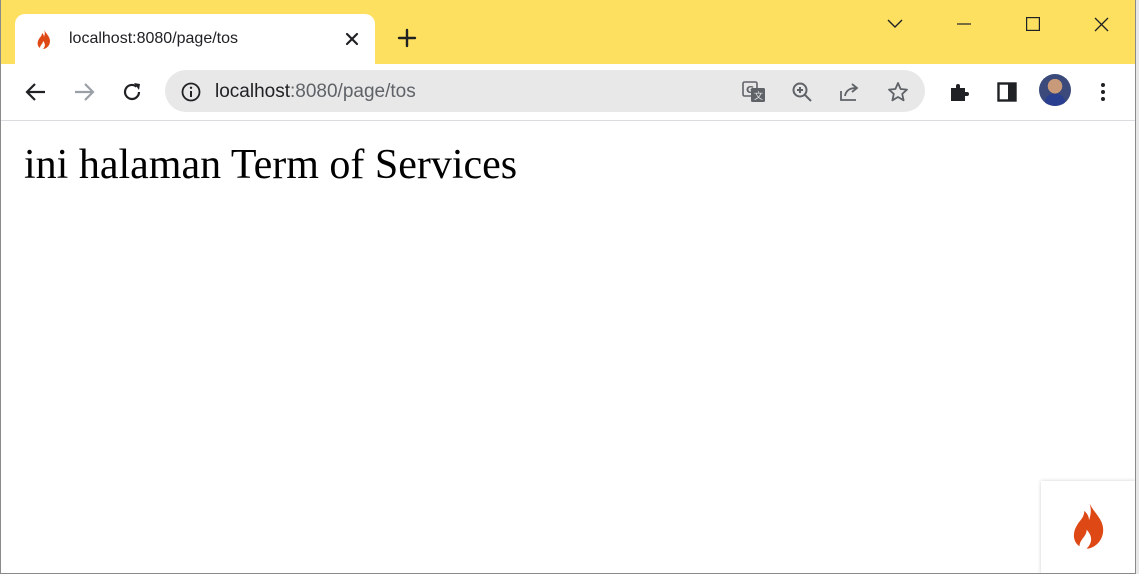  What do you see at coordinates (1055, 90) in the screenshot?
I see `profile-avatar` at bounding box center [1055, 90].